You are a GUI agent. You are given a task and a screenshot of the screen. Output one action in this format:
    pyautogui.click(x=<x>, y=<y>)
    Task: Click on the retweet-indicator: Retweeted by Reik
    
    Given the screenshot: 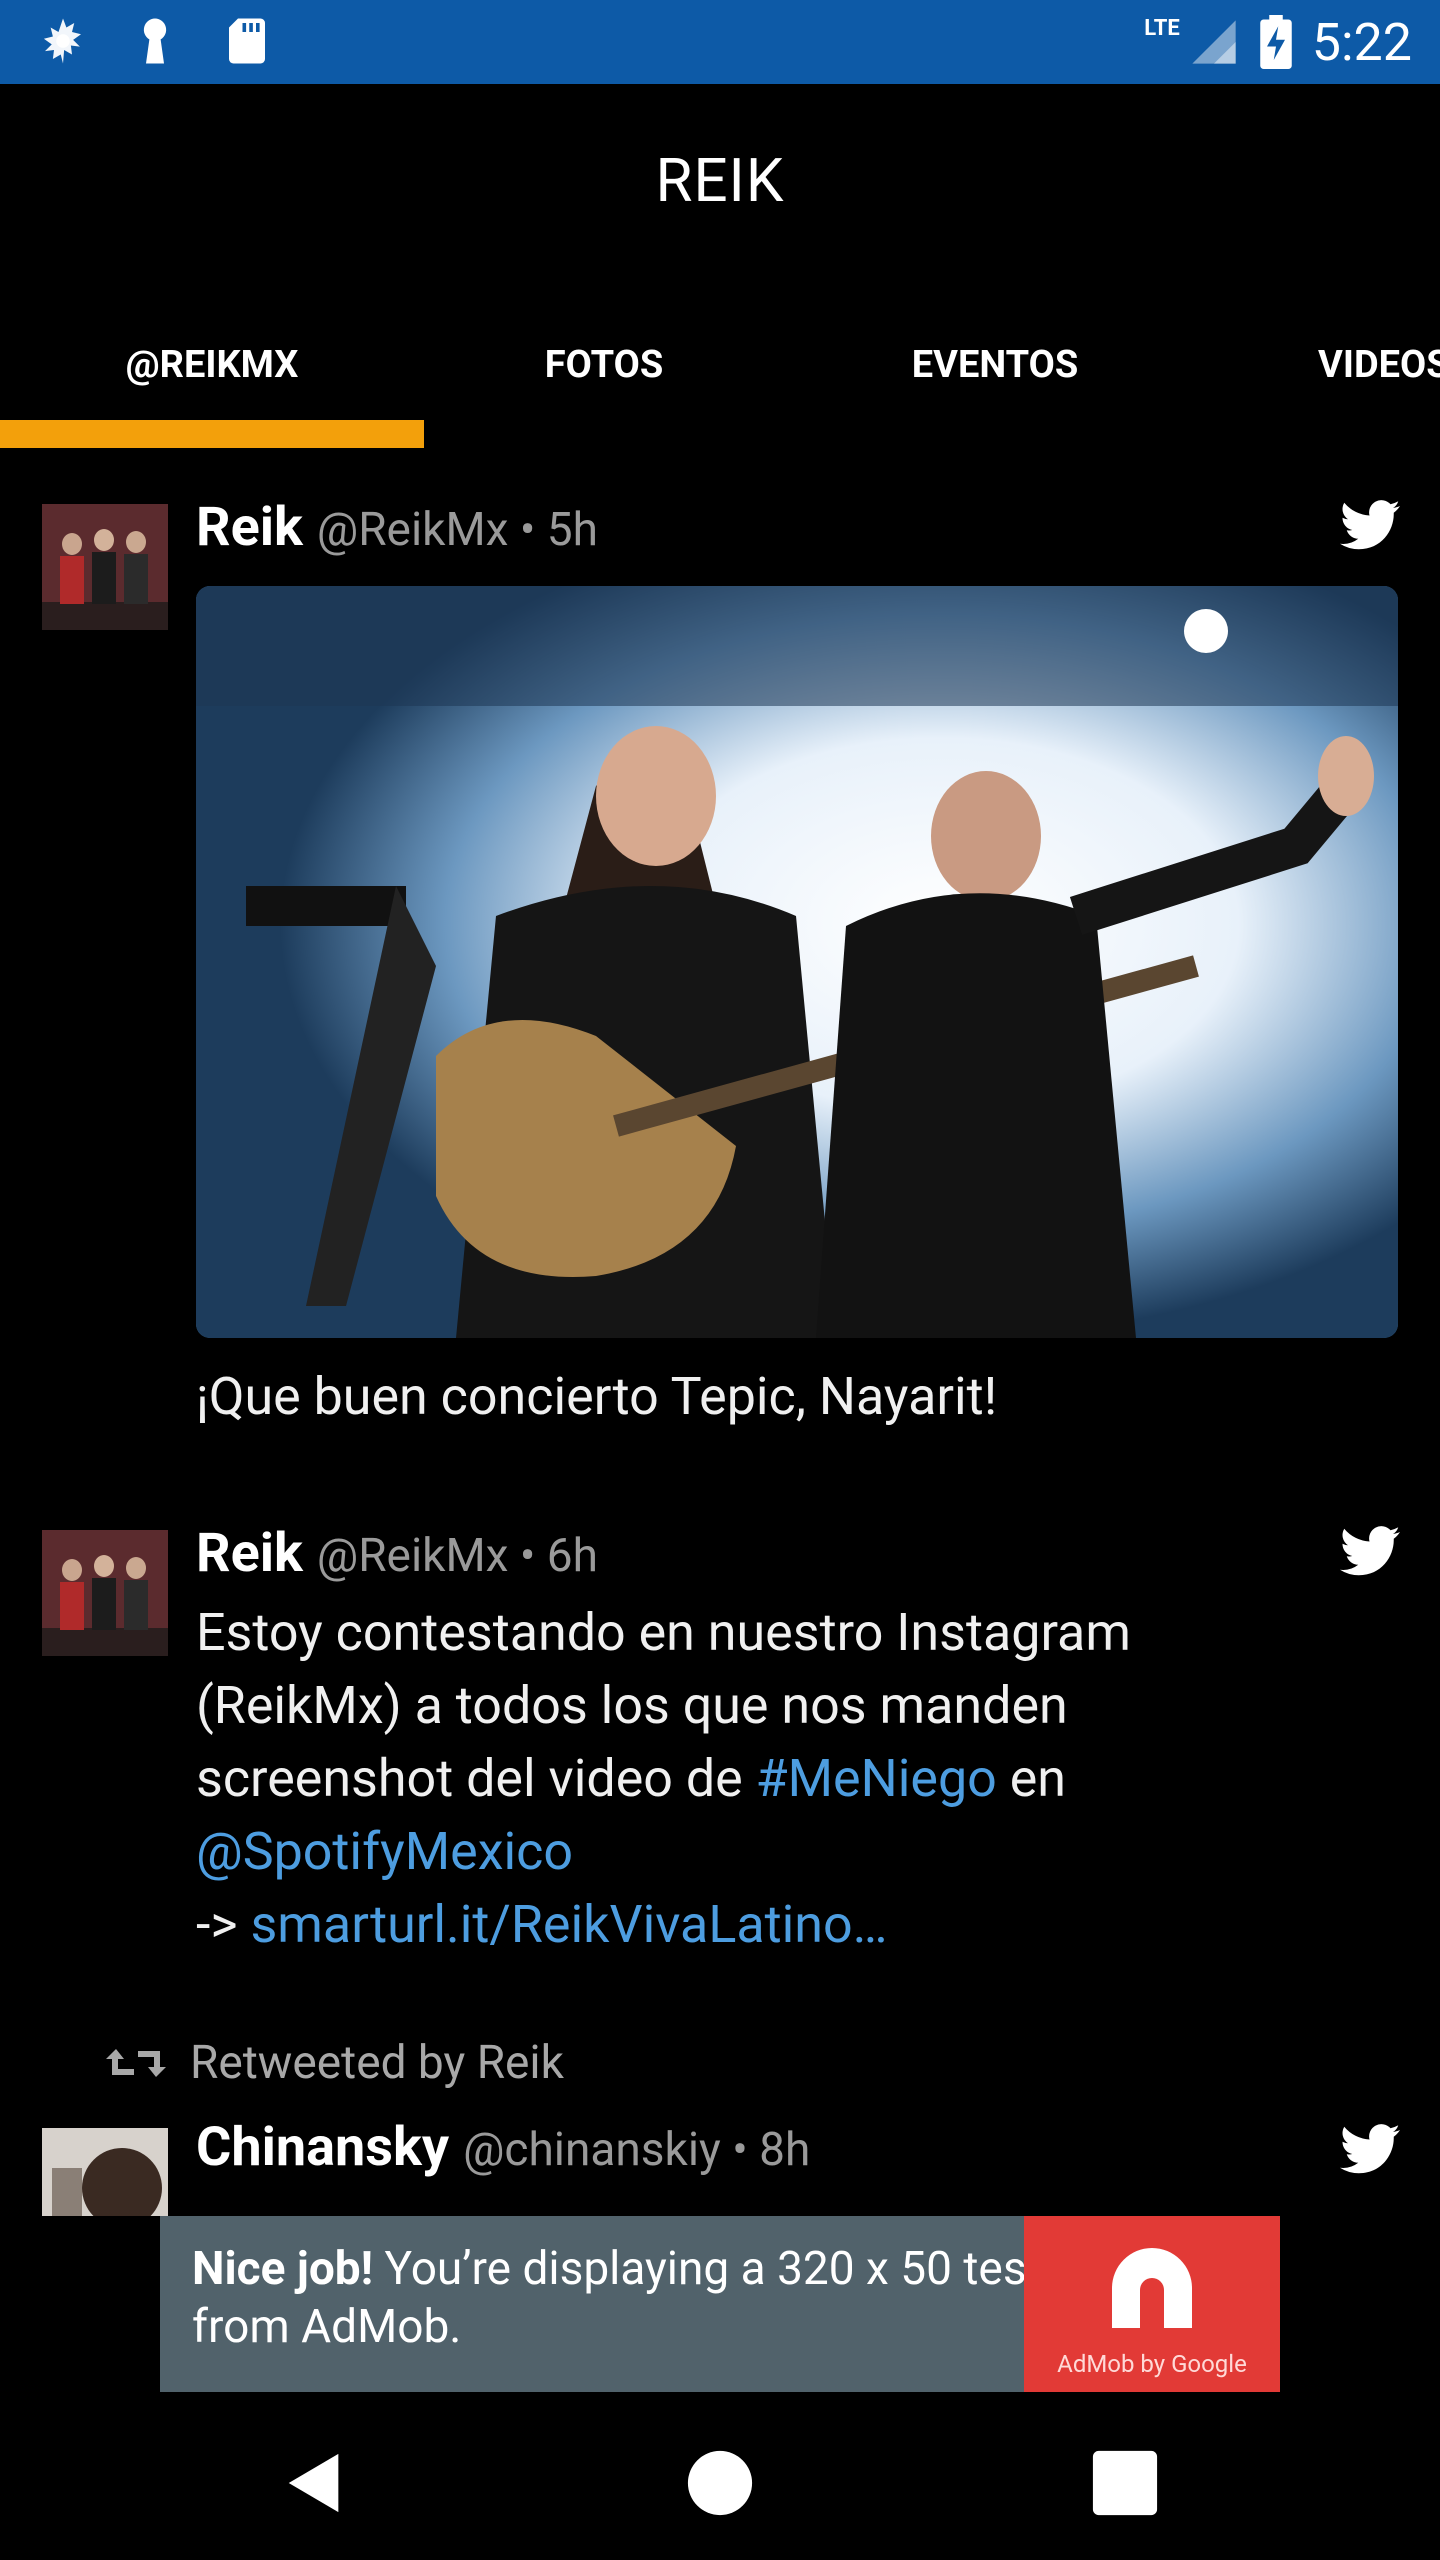 What is the action you would take?
    pyautogui.click(x=335, y=2063)
    